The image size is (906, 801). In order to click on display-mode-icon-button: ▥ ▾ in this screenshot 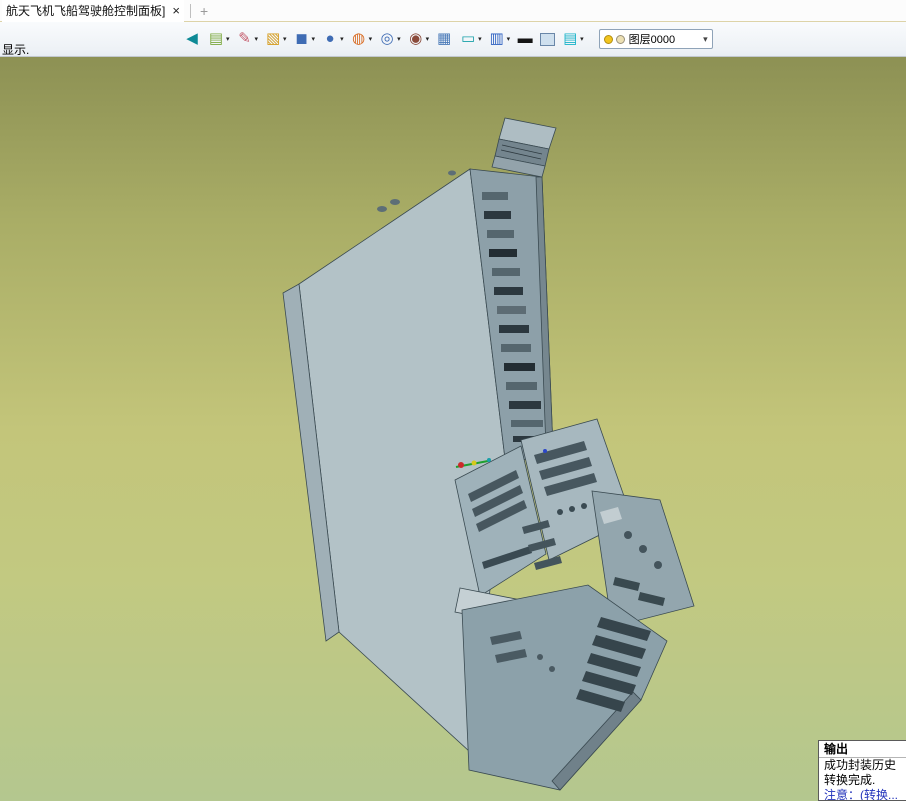, I will do `click(499, 39)`.